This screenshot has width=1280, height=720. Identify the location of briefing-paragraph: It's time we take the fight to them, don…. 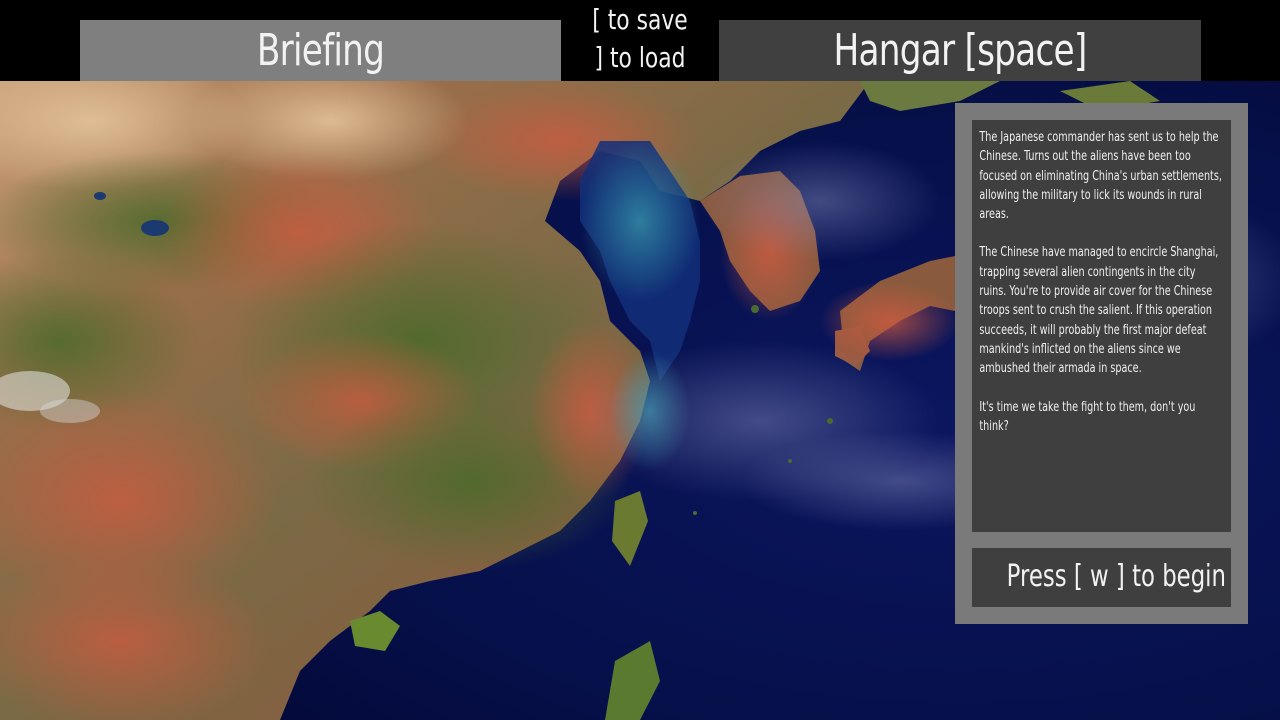
(1087, 416).